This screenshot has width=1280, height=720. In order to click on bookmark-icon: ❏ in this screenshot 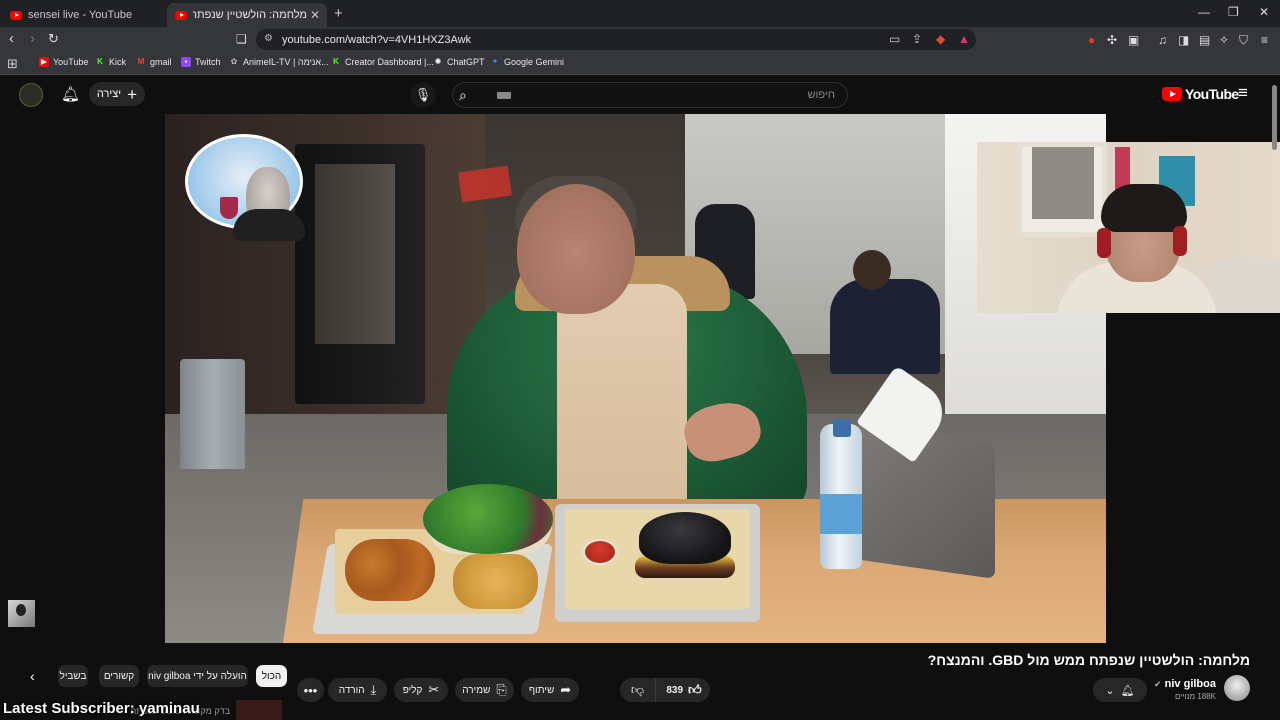, I will do `click(241, 39)`.